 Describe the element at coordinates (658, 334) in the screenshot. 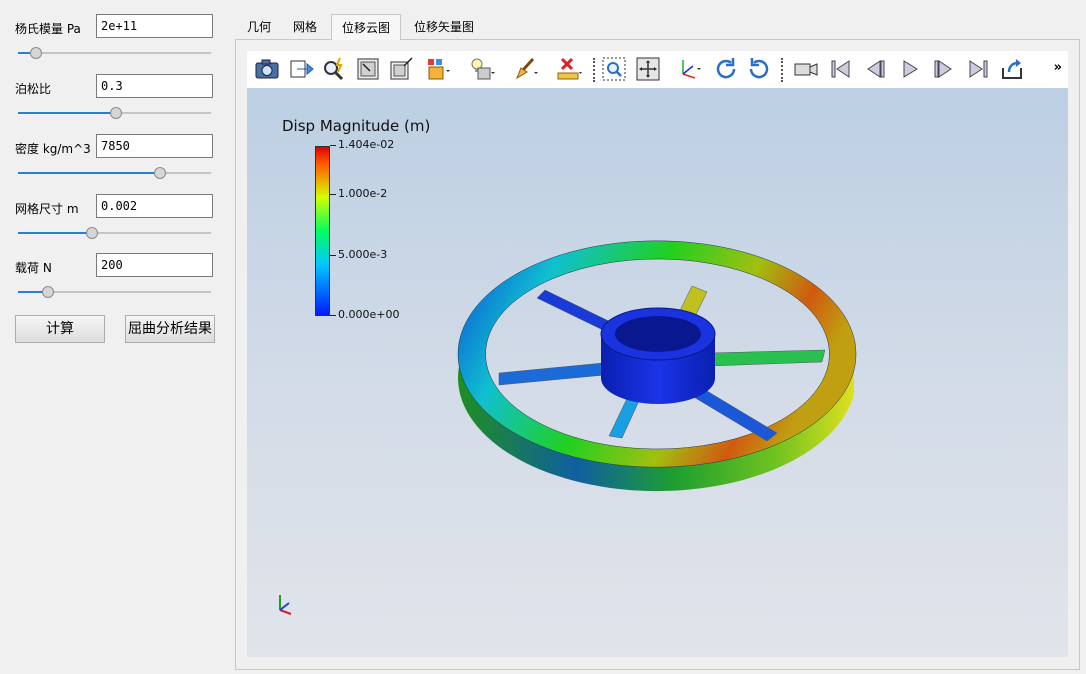

I see `hub-bore` at that location.